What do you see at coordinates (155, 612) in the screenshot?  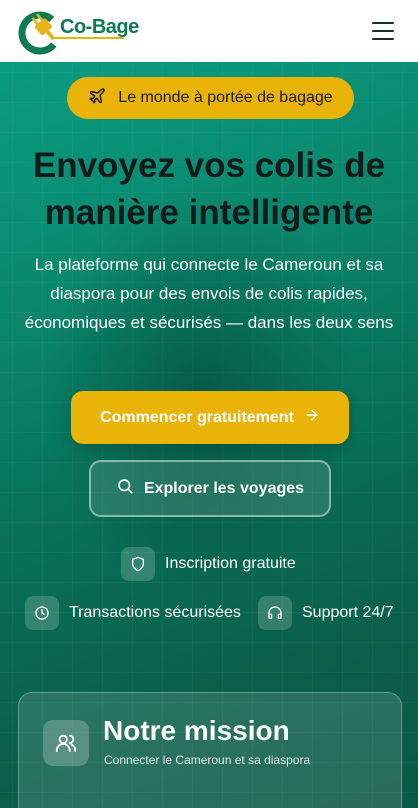 I see `feature-label: Transactions sécurisées` at bounding box center [155, 612].